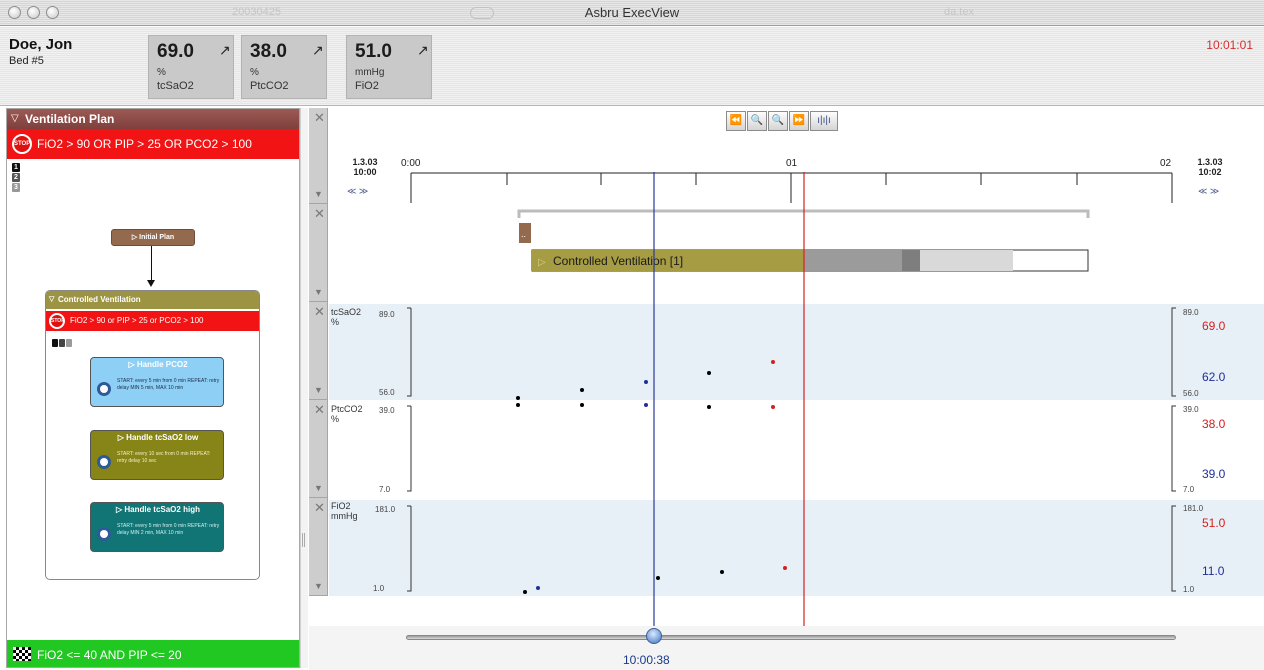 The width and height of the screenshot is (1264, 670). What do you see at coordinates (1191, 393) in the screenshot?
I see `tcsao2-right-min: 56.0` at bounding box center [1191, 393].